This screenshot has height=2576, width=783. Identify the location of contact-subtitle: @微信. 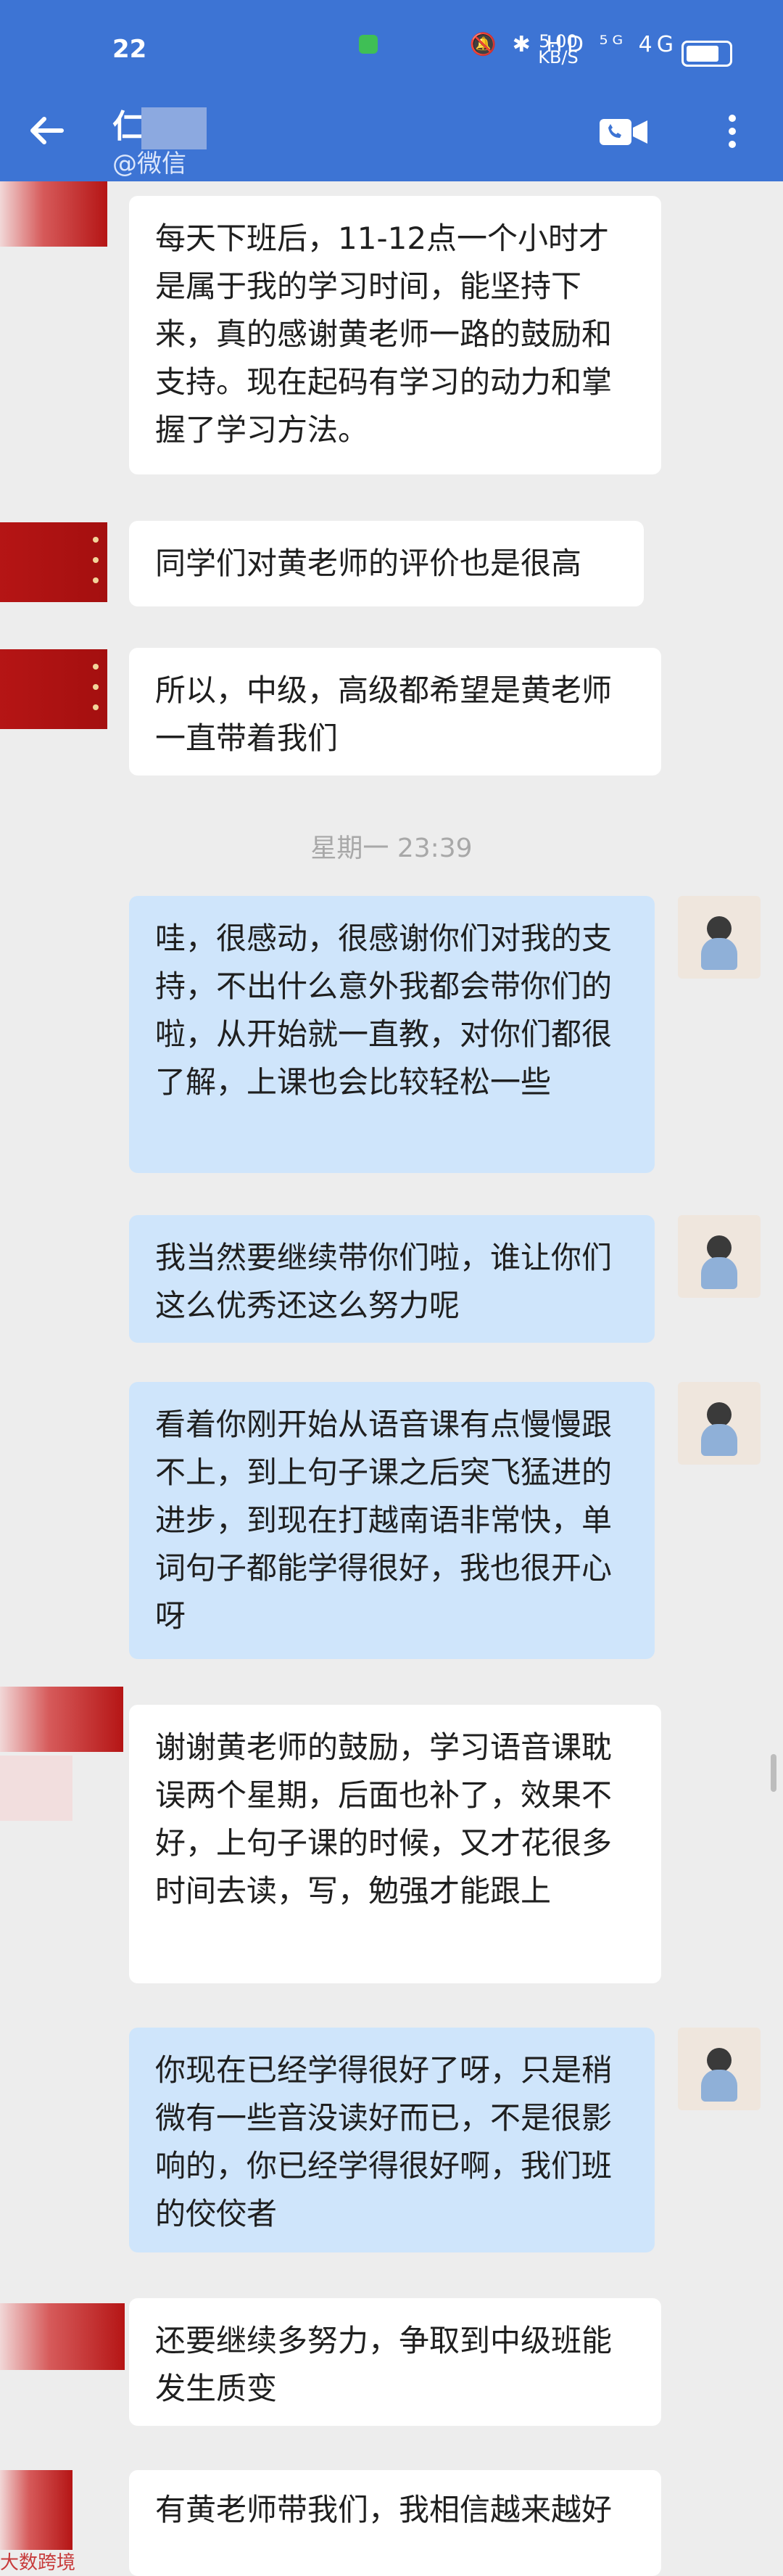
(149, 163).